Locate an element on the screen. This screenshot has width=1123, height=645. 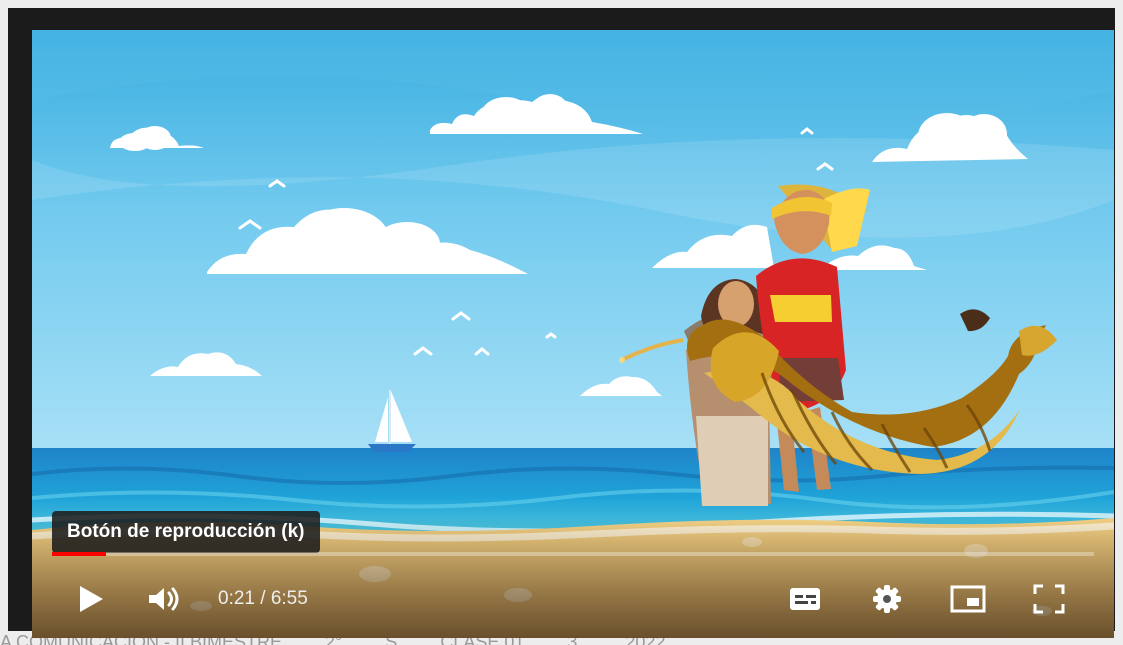
subtitles-icon is located at coordinates (805, 599).